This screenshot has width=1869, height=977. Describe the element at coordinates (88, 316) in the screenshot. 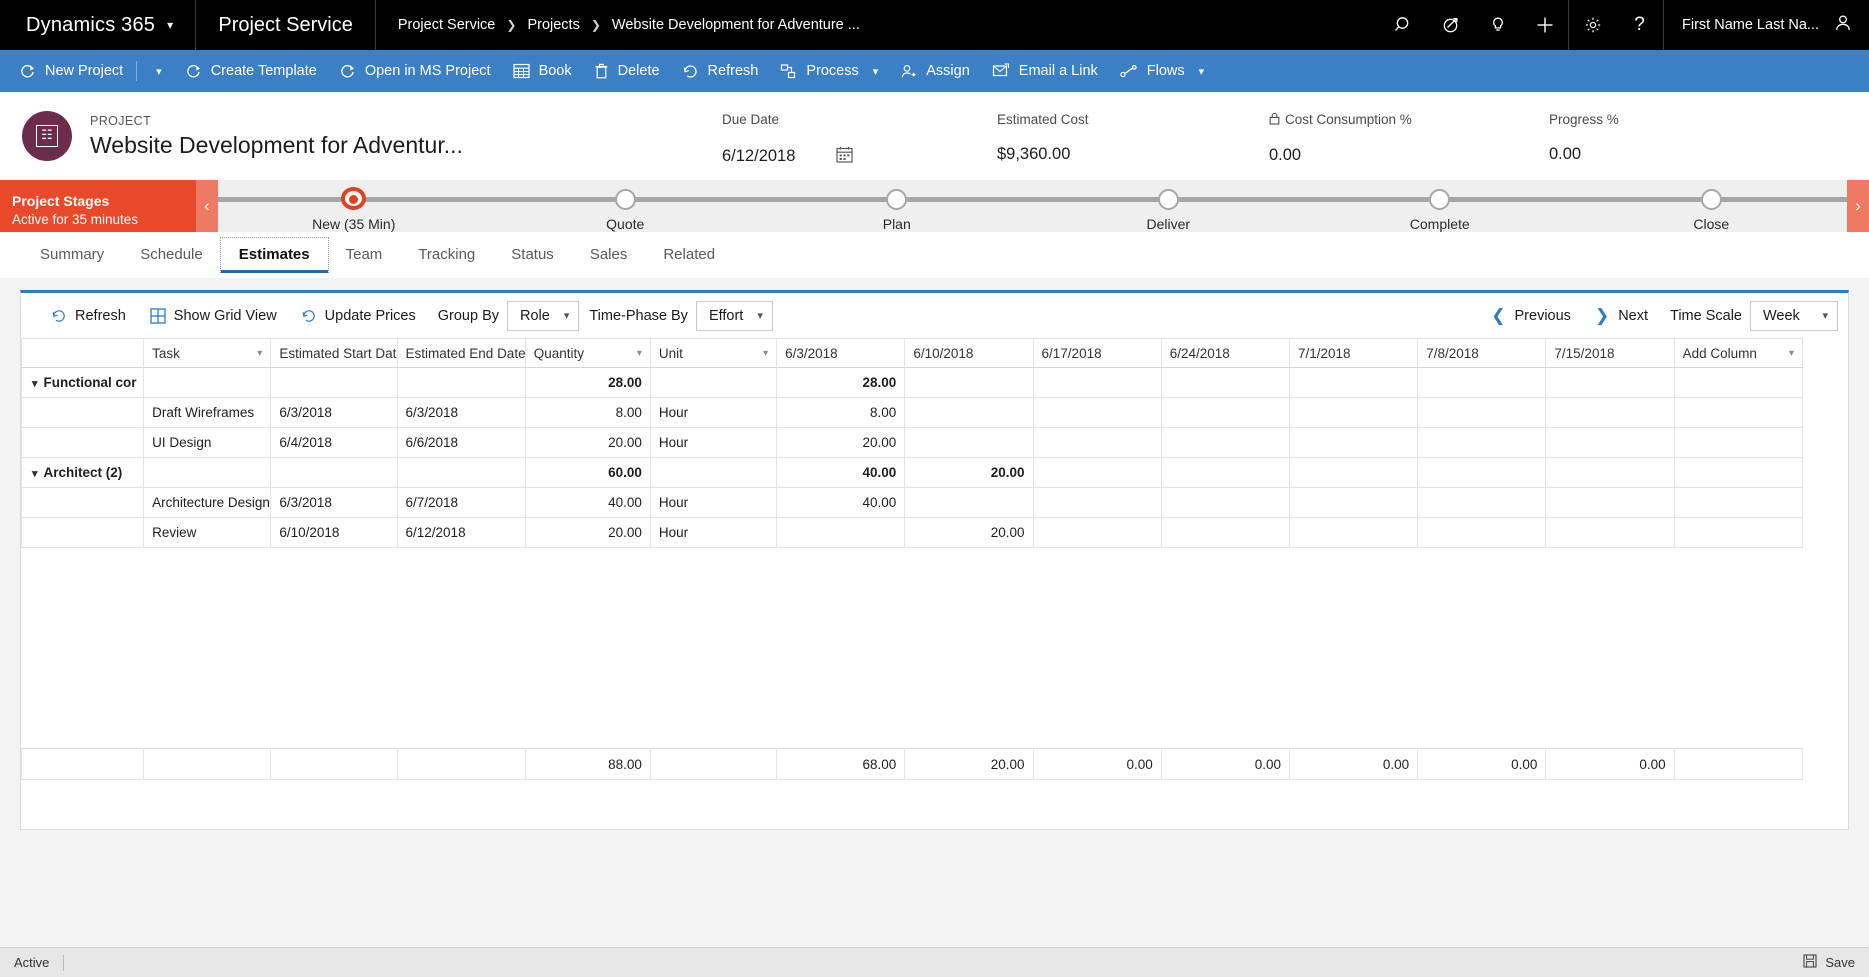

I see `grid-refresh-button: Refresh` at that location.